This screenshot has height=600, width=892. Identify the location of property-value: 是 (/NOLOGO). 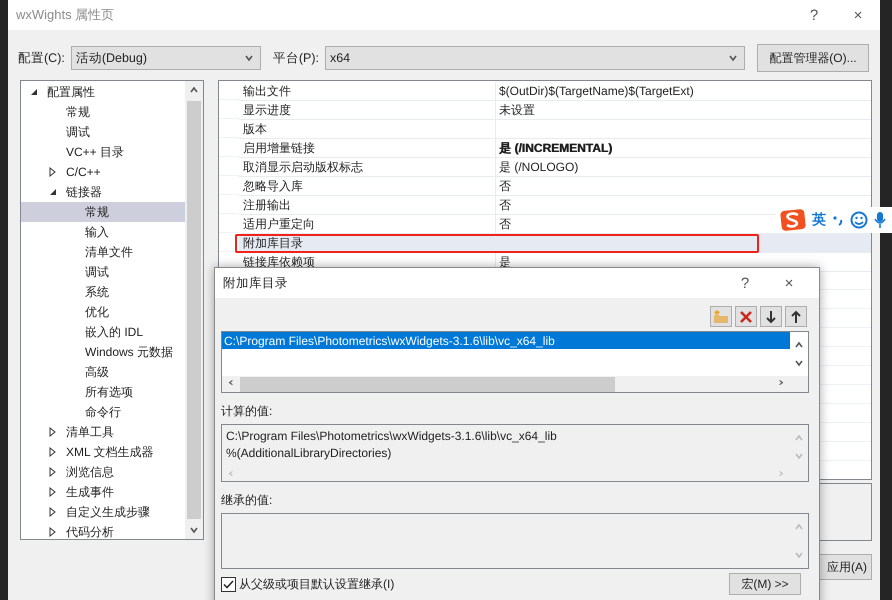
(538, 167).